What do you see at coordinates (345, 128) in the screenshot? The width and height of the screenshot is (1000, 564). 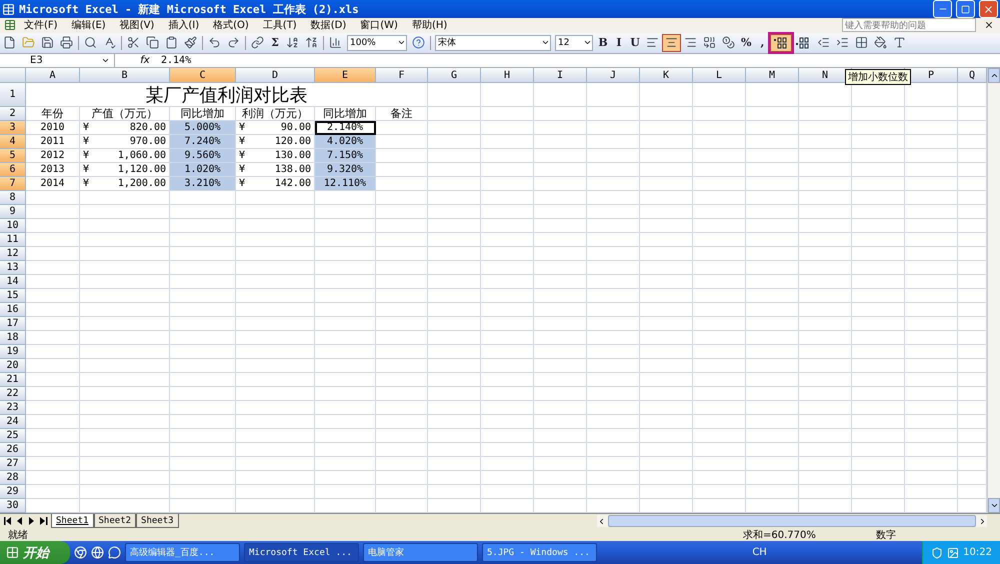 I see `table-cell: 2.140%` at bounding box center [345, 128].